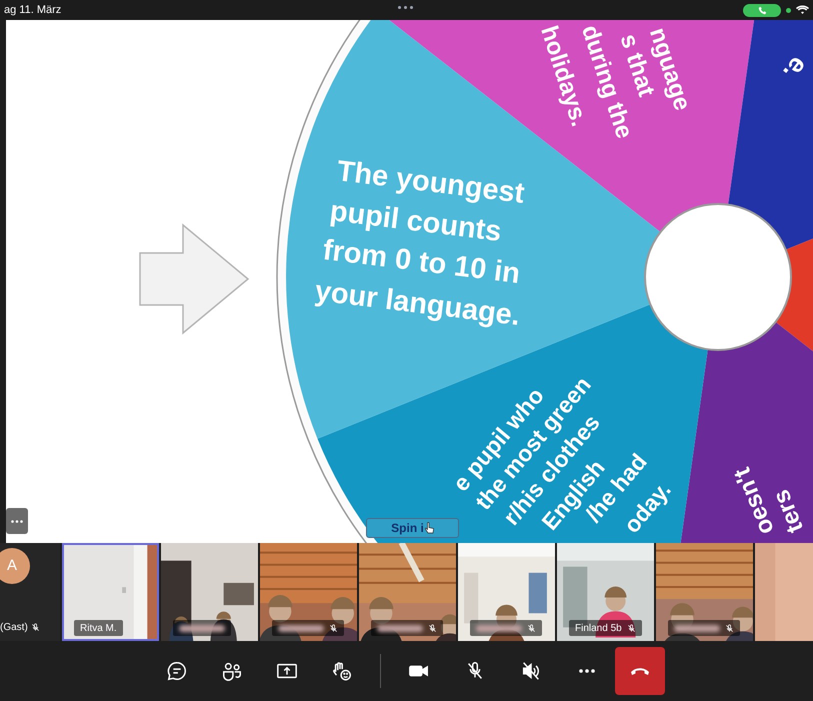  I want to click on avatar: A, so click(15, 566).